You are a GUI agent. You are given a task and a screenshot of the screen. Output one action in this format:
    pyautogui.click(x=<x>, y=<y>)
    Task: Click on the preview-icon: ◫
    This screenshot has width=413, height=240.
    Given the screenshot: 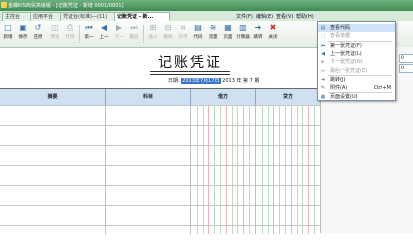 What is the action you would take?
    pyautogui.click(x=55, y=27)
    